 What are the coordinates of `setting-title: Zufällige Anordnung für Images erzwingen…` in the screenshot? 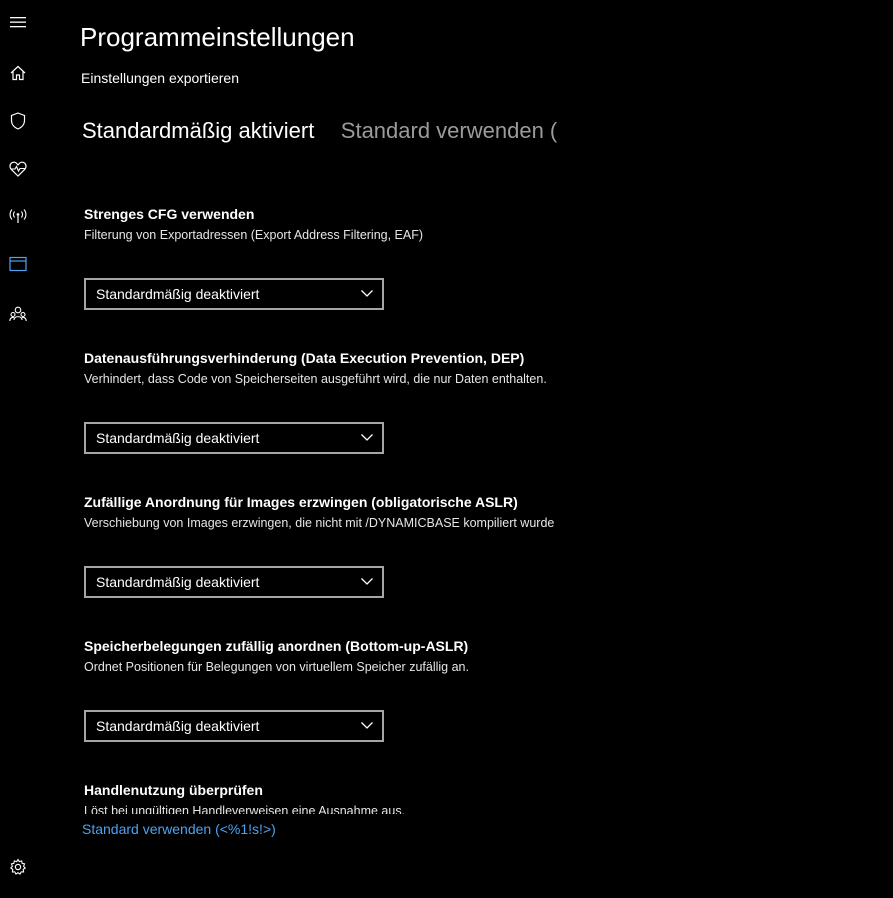 It's located at (301, 502).